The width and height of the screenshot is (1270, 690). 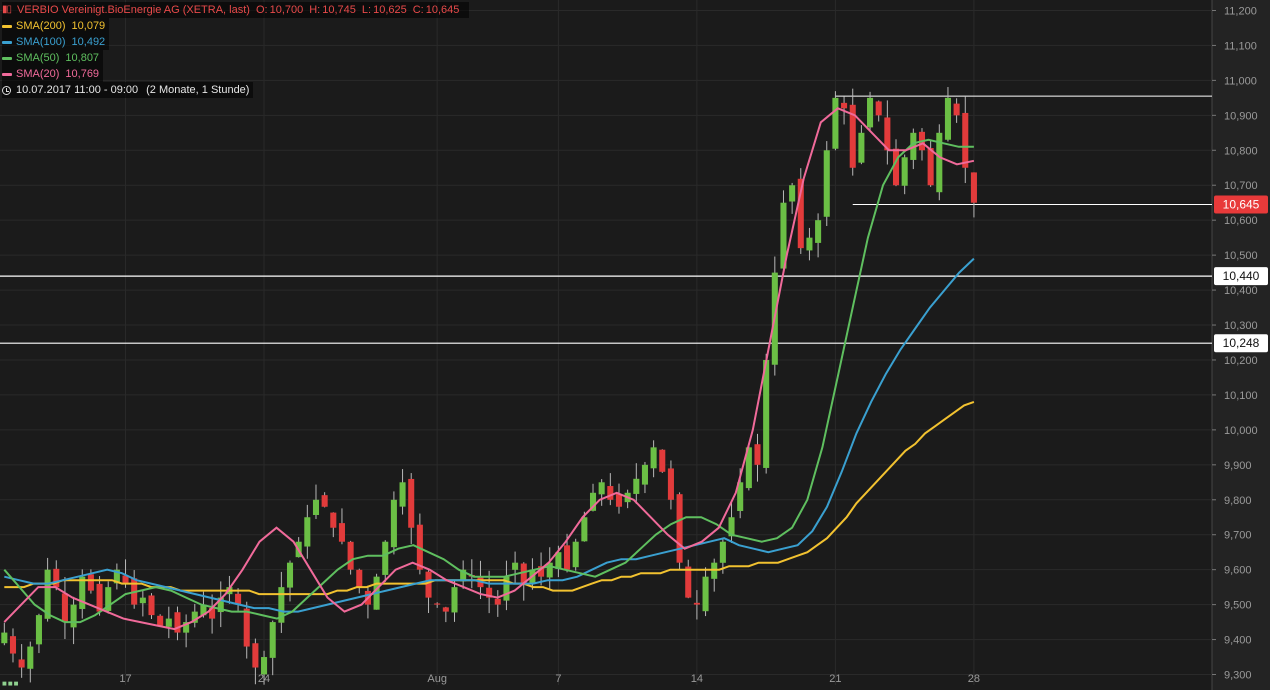 What do you see at coordinates (1241, 151) in the screenshot?
I see `y-tick-label: 10,800` at bounding box center [1241, 151].